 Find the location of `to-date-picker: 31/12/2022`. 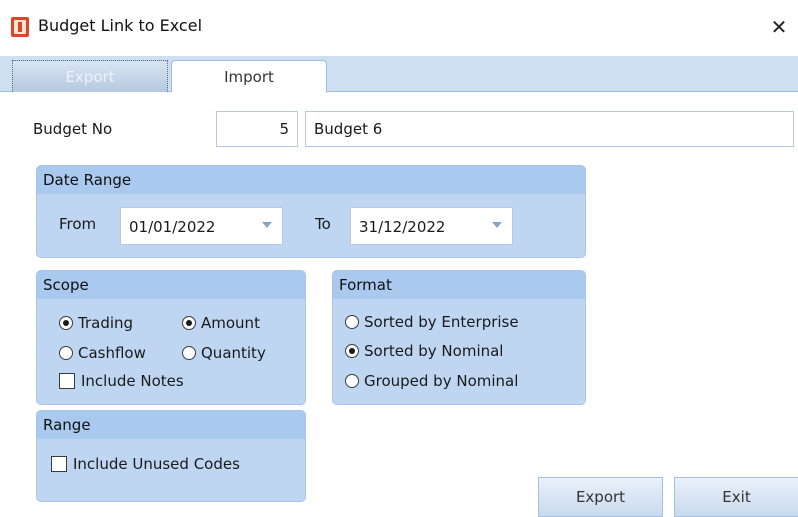

to-date-picker: 31/12/2022 is located at coordinates (431, 226).